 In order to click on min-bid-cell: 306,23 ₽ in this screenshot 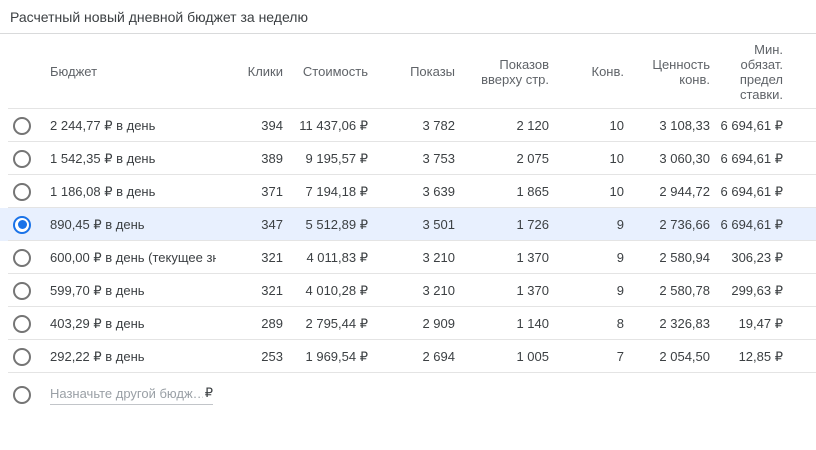, I will do `click(757, 257)`.